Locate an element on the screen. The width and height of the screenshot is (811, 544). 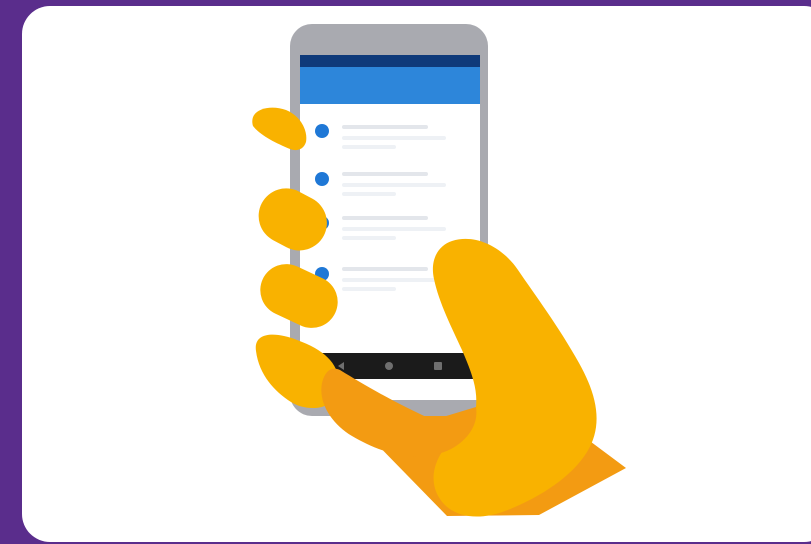
status-bar is located at coordinates (390, 61).